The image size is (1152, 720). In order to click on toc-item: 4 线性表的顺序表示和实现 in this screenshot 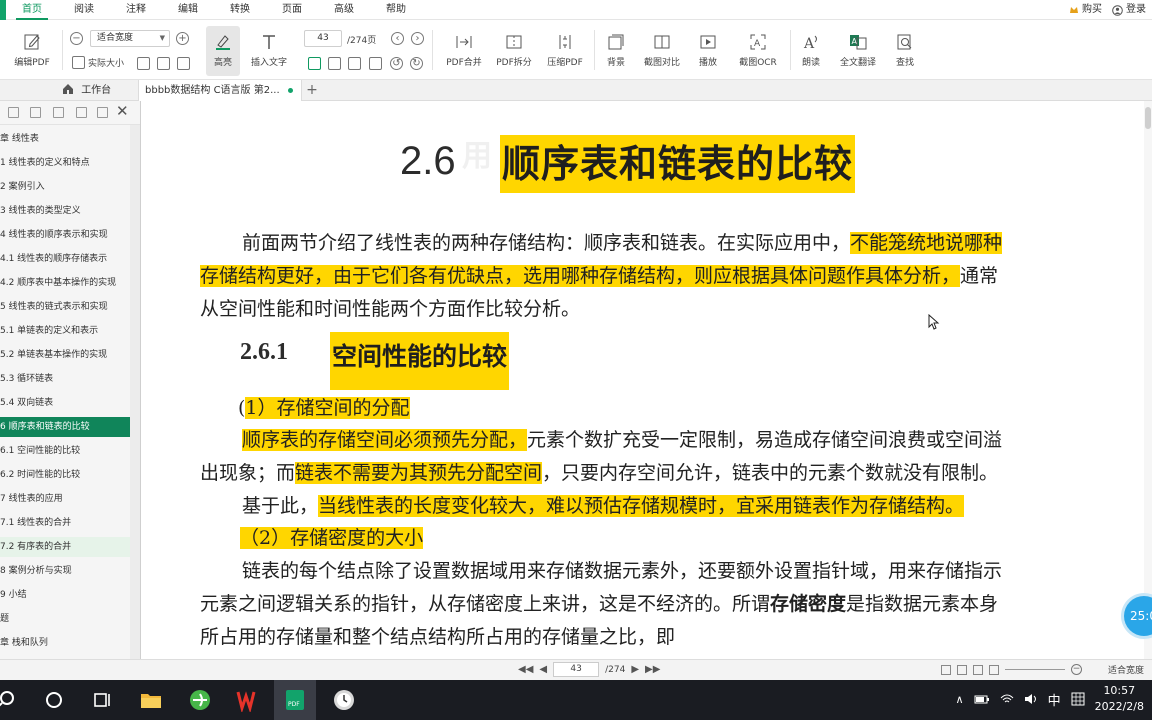, I will do `click(65, 235)`.